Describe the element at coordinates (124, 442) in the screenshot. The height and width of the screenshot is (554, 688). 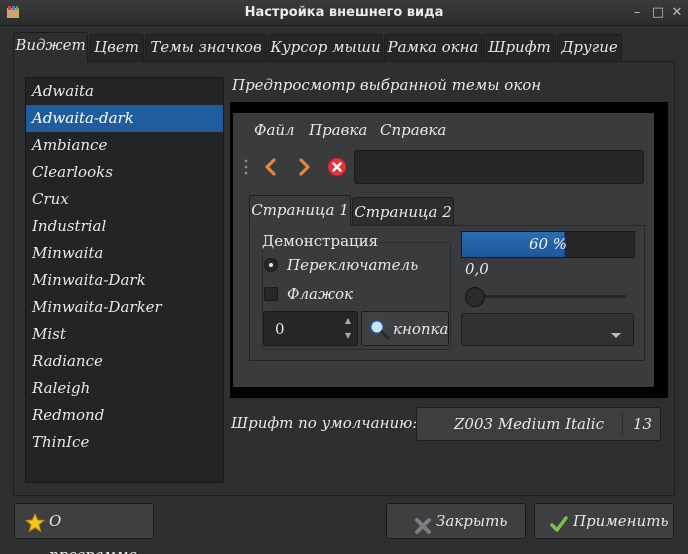
I see `list-item: ThinIce` at that location.